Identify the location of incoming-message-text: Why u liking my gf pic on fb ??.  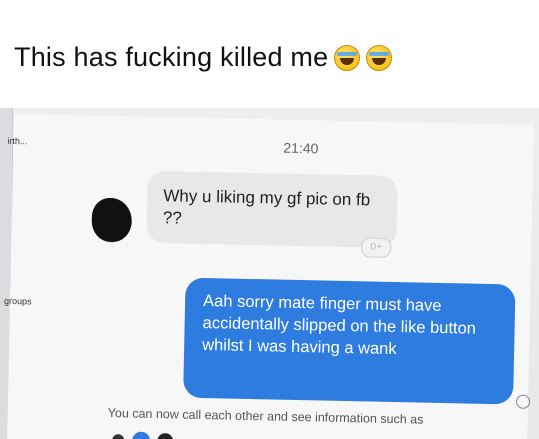
(266, 207).